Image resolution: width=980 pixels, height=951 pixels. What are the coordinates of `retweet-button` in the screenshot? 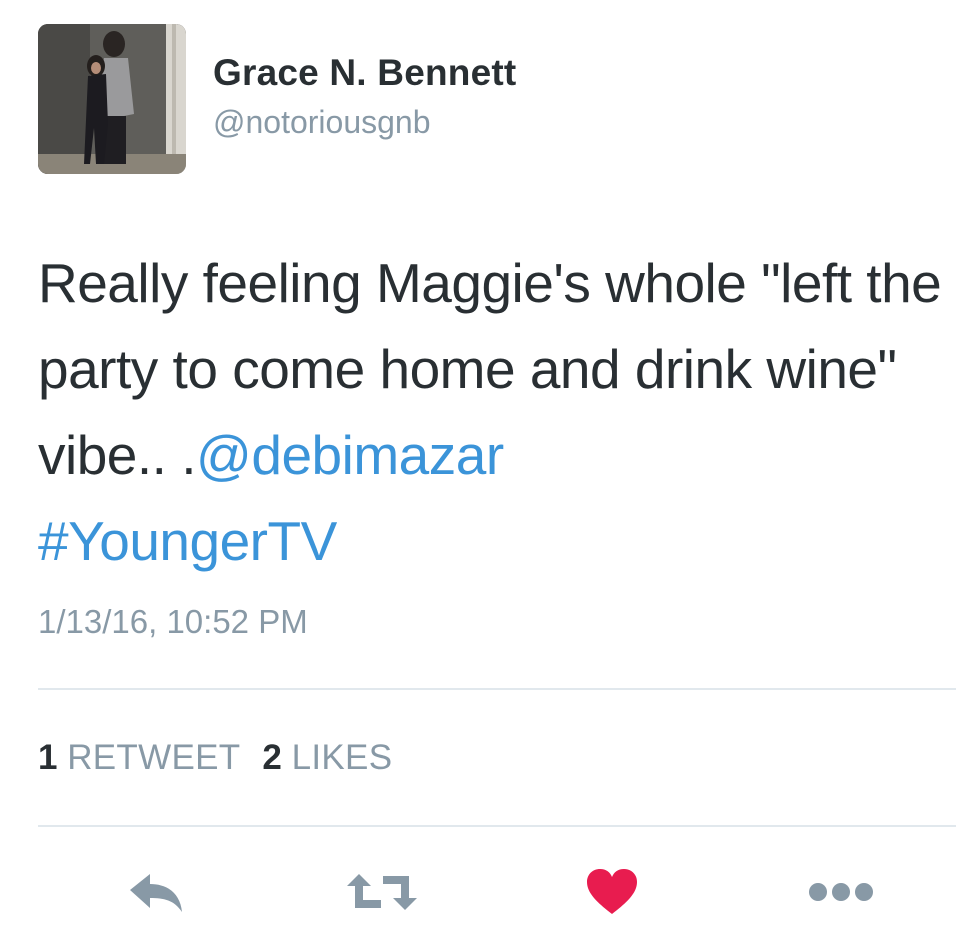 It's located at (382, 892).